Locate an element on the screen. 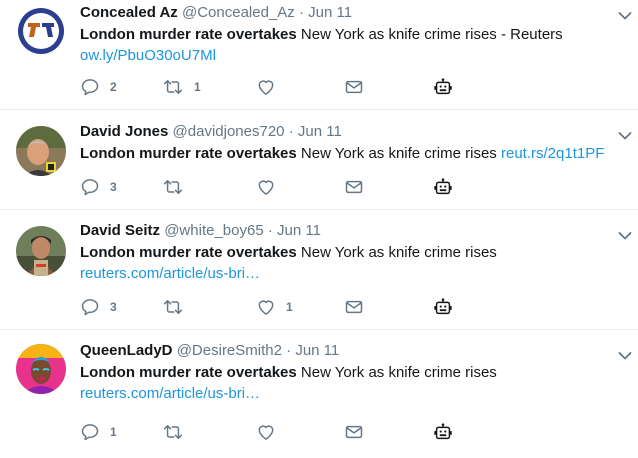 Image resolution: width=638 pixels, height=458 pixels. display-name: Concealed Az is located at coordinates (129, 12).